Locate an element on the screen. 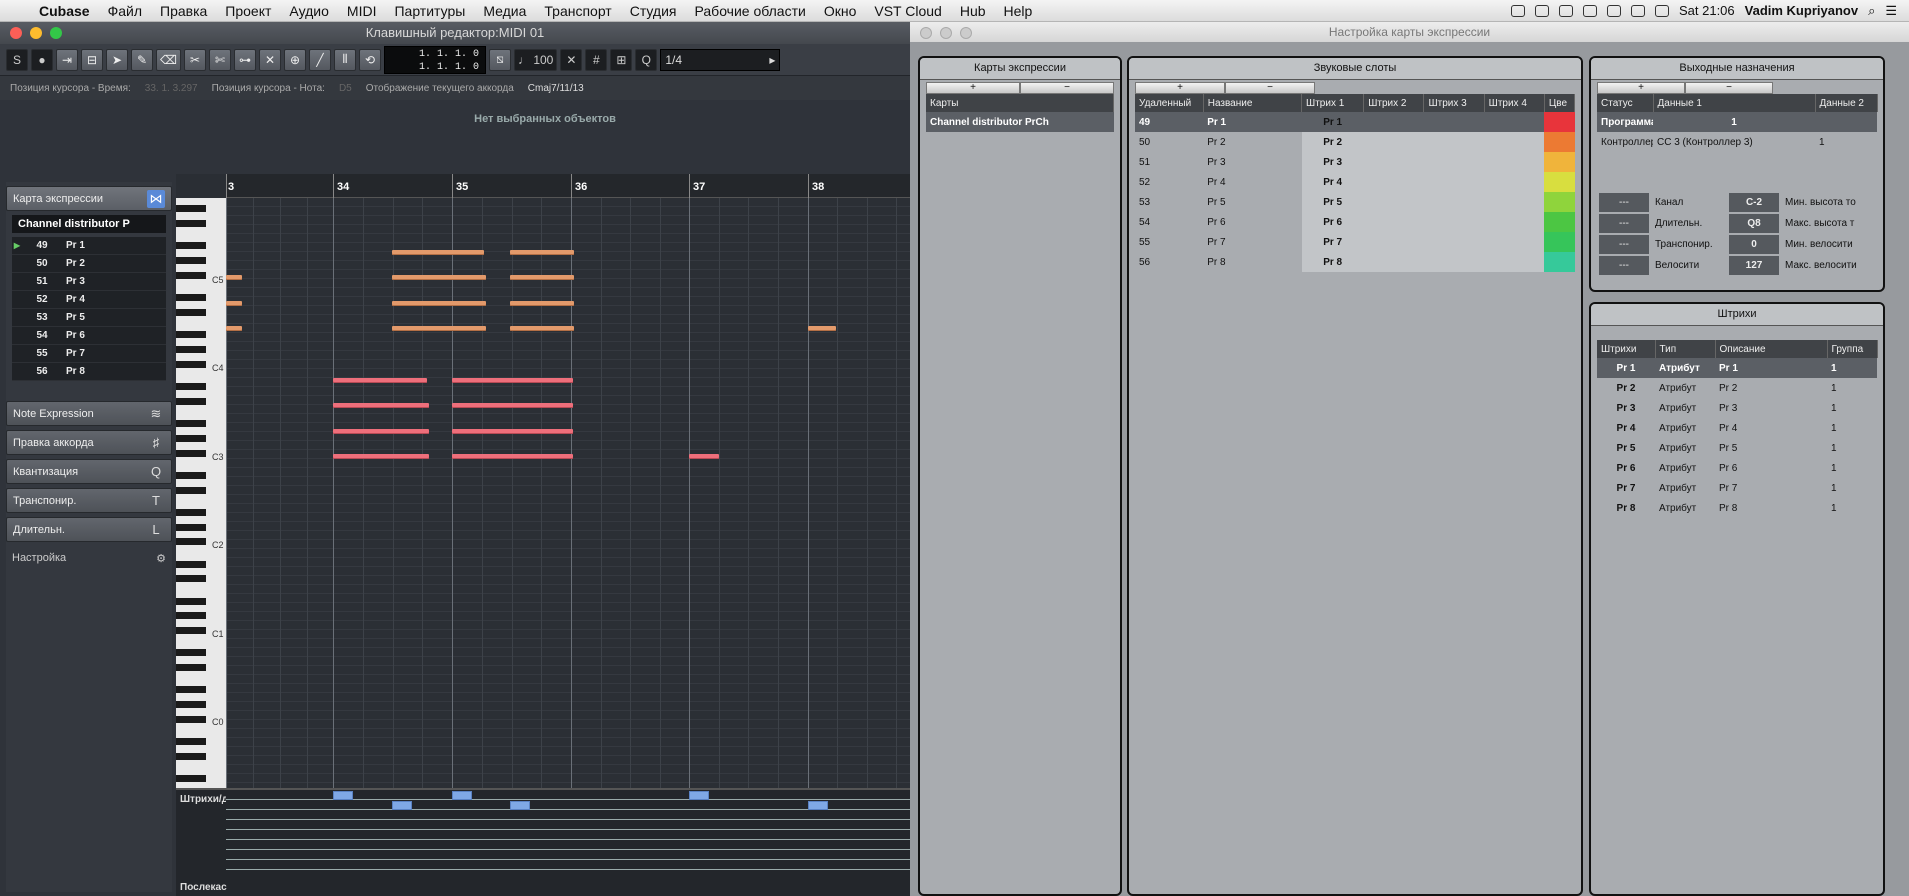 This screenshot has height=896, width=1909. col-header-name: Название is located at coordinates (1253, 103).